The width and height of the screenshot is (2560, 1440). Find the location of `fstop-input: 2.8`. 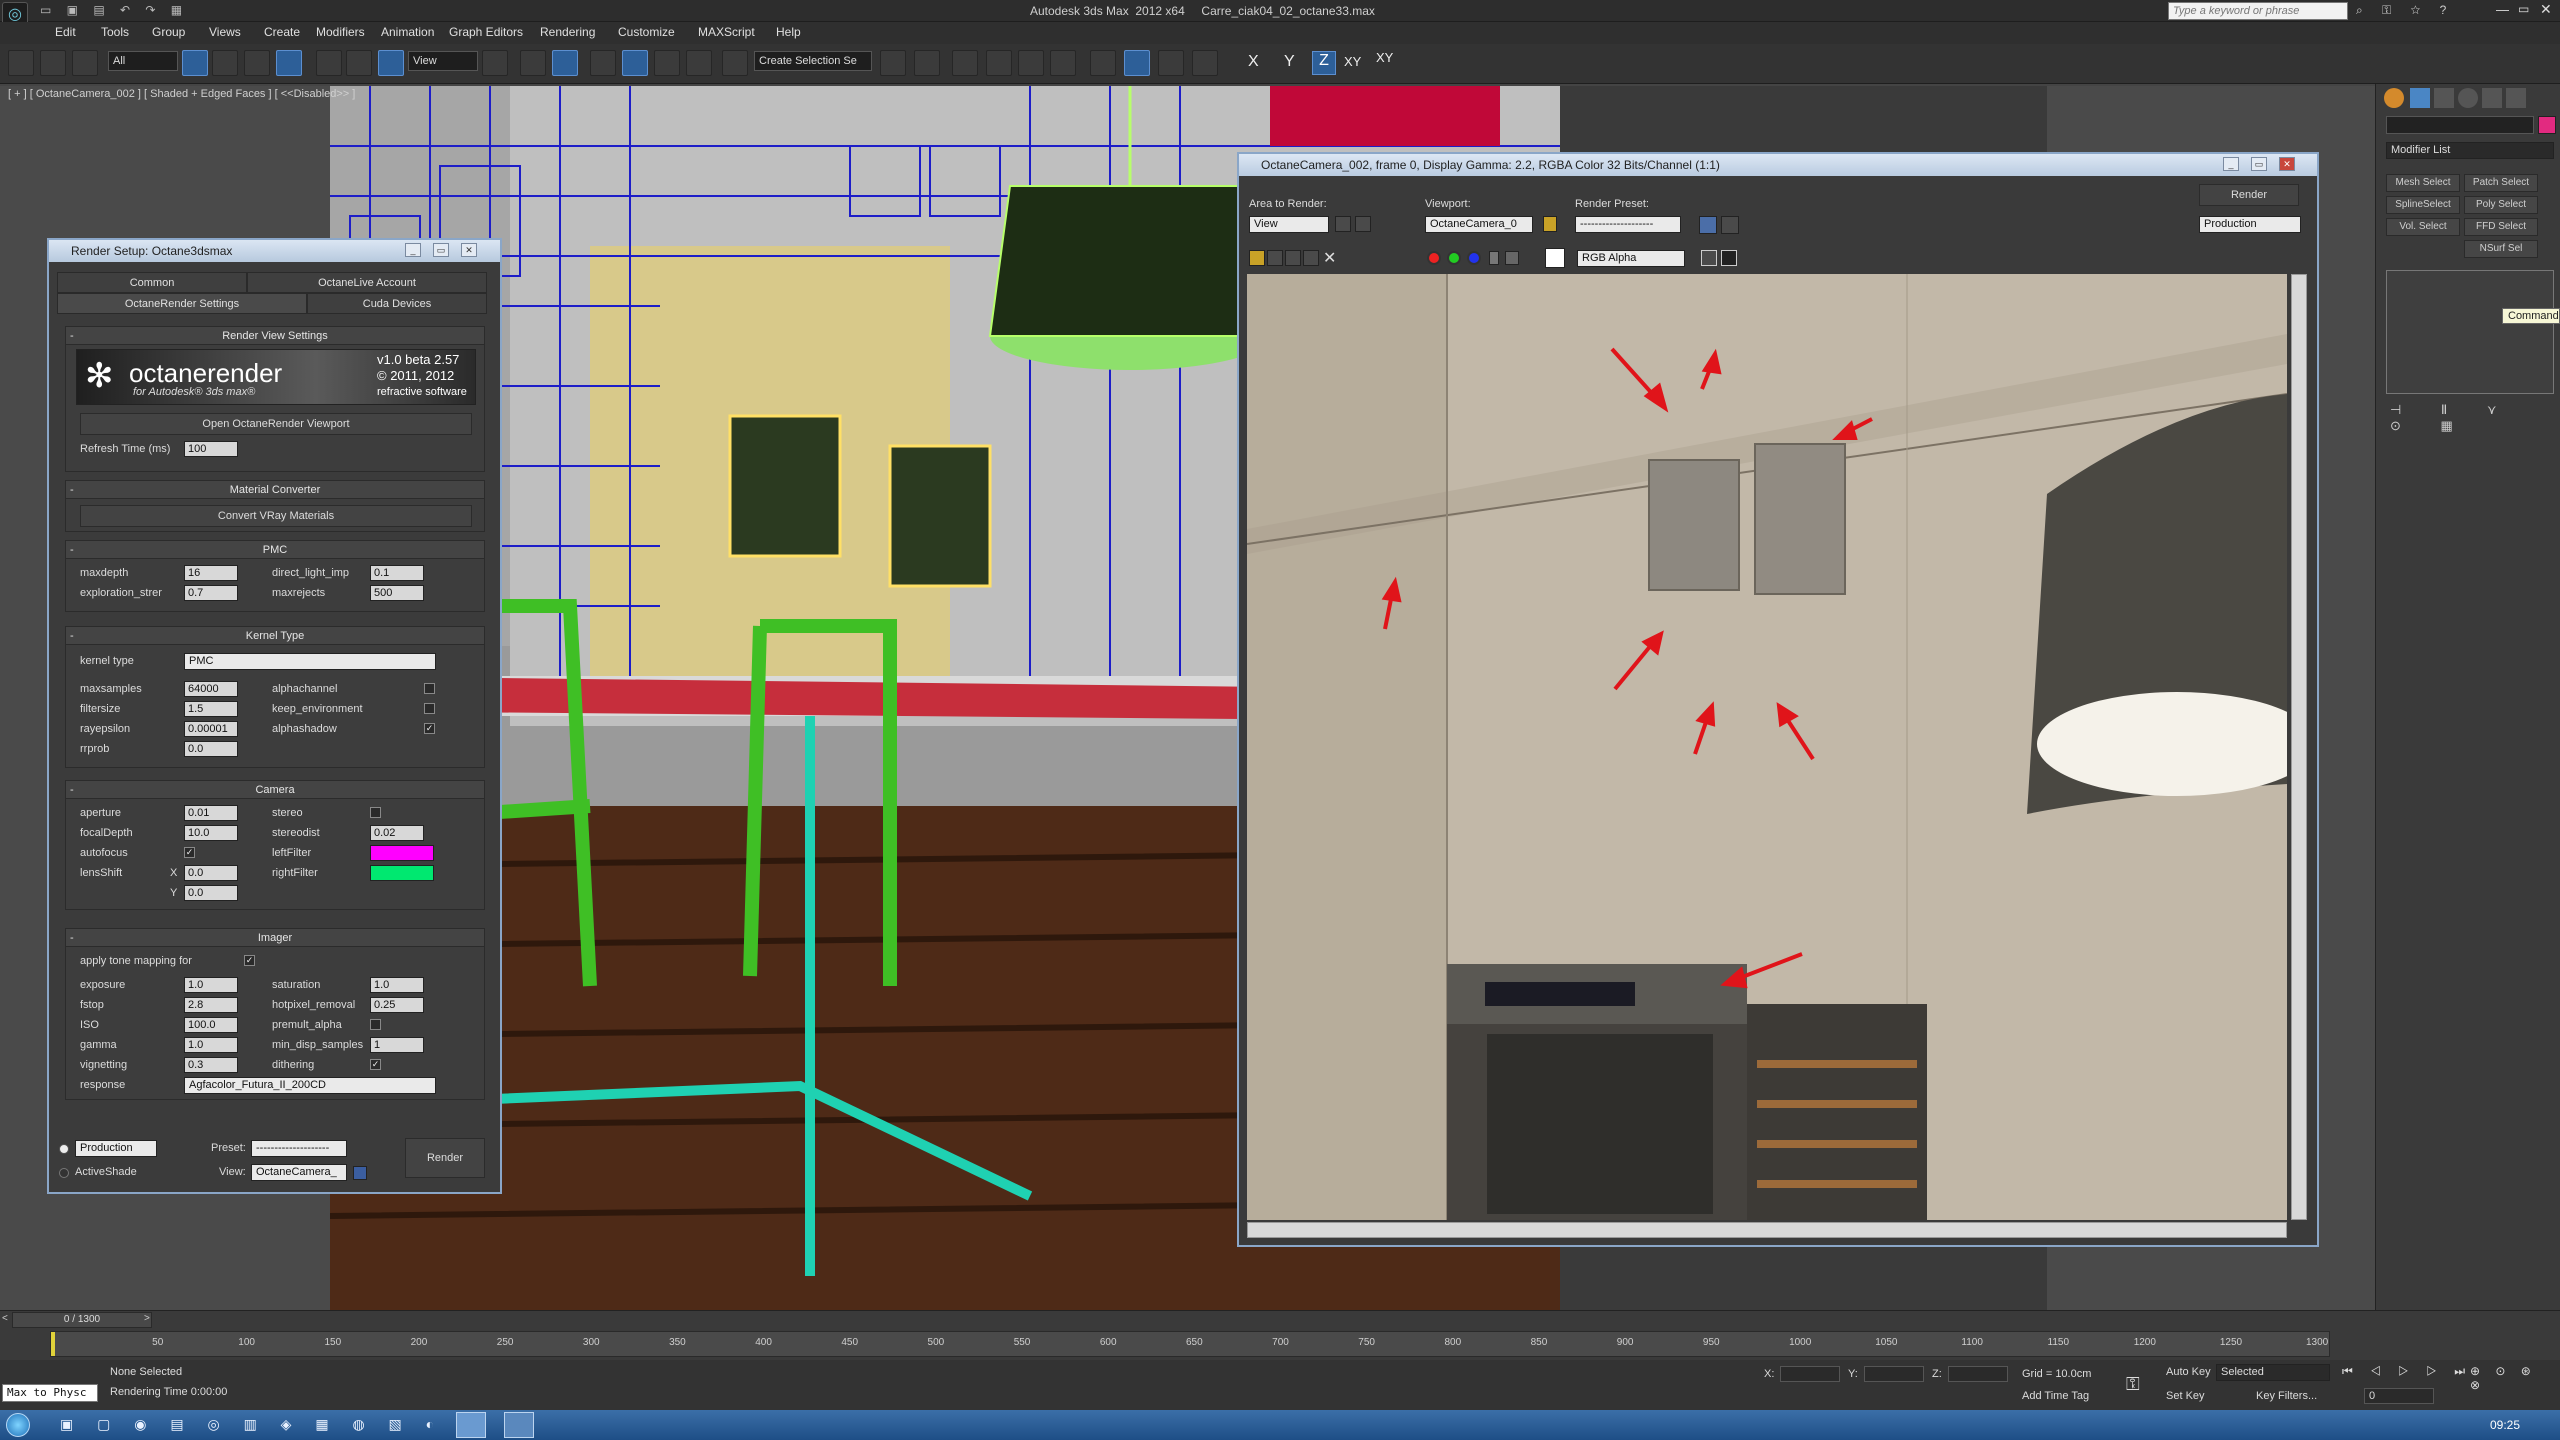

fstop-input: 2.8 is located at coordinates (211, 1005).